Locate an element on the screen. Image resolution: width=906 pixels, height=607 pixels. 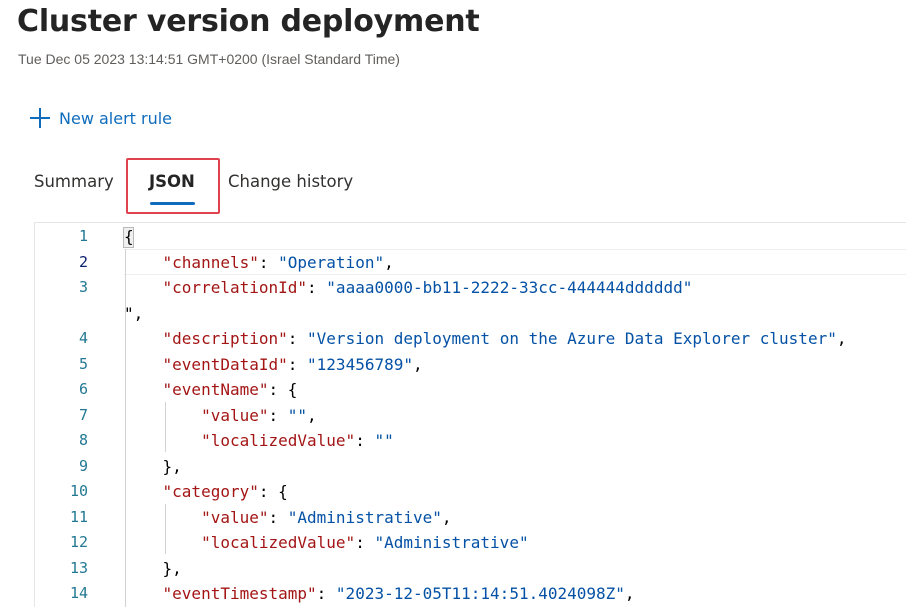
line-number: 11 is located at coordinates (78, 516).